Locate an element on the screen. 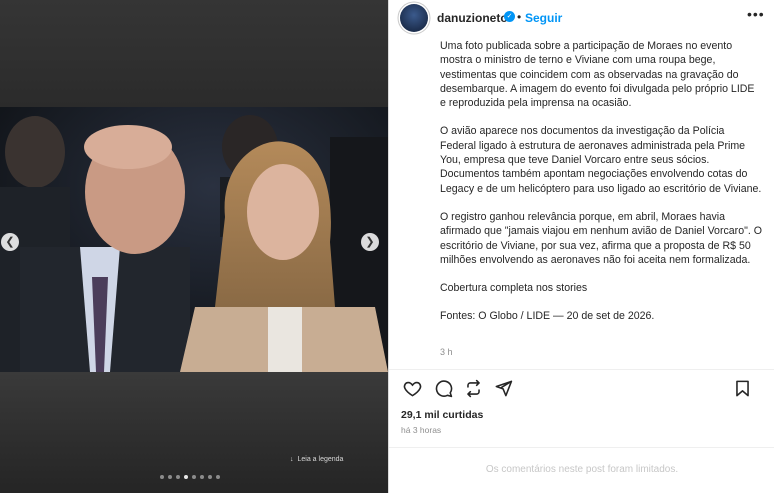 Image resolution: width=774 pixels, height=493 pixels. username-link: danuzioneto is located at coordinates (472, 18).